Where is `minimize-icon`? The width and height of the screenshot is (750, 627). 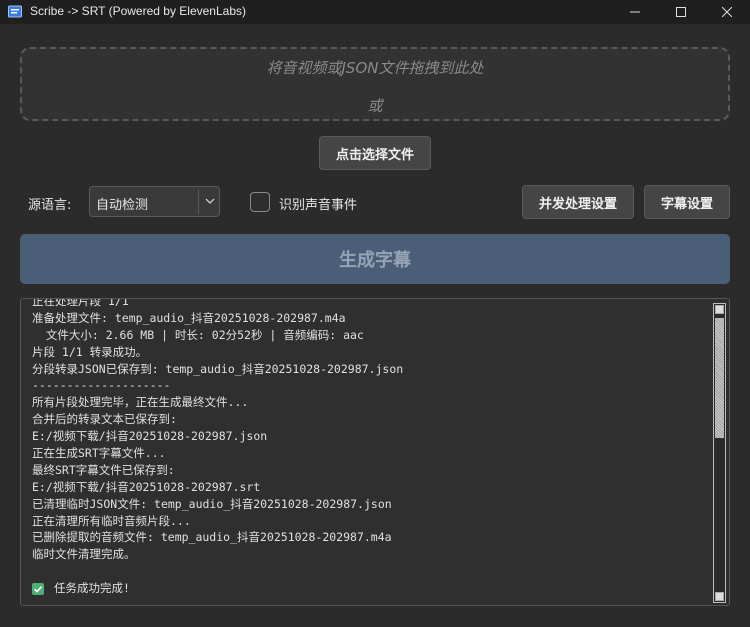 minimize-icon is located at coordinates (635, 12).